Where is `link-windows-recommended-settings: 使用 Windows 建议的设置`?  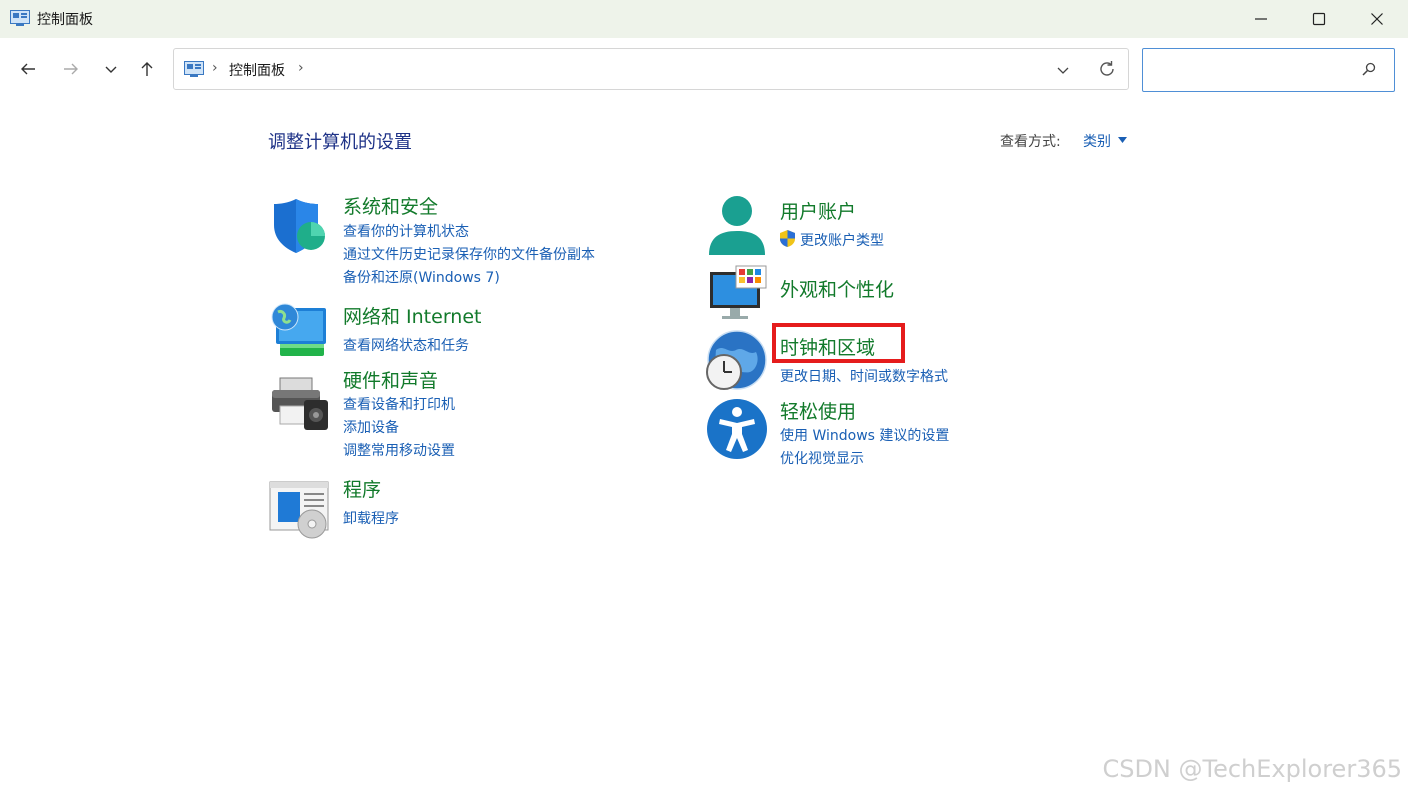 link-windows-recommended-settings: 使用 Windows 建议的设置 is located at coordinates (864, 435).